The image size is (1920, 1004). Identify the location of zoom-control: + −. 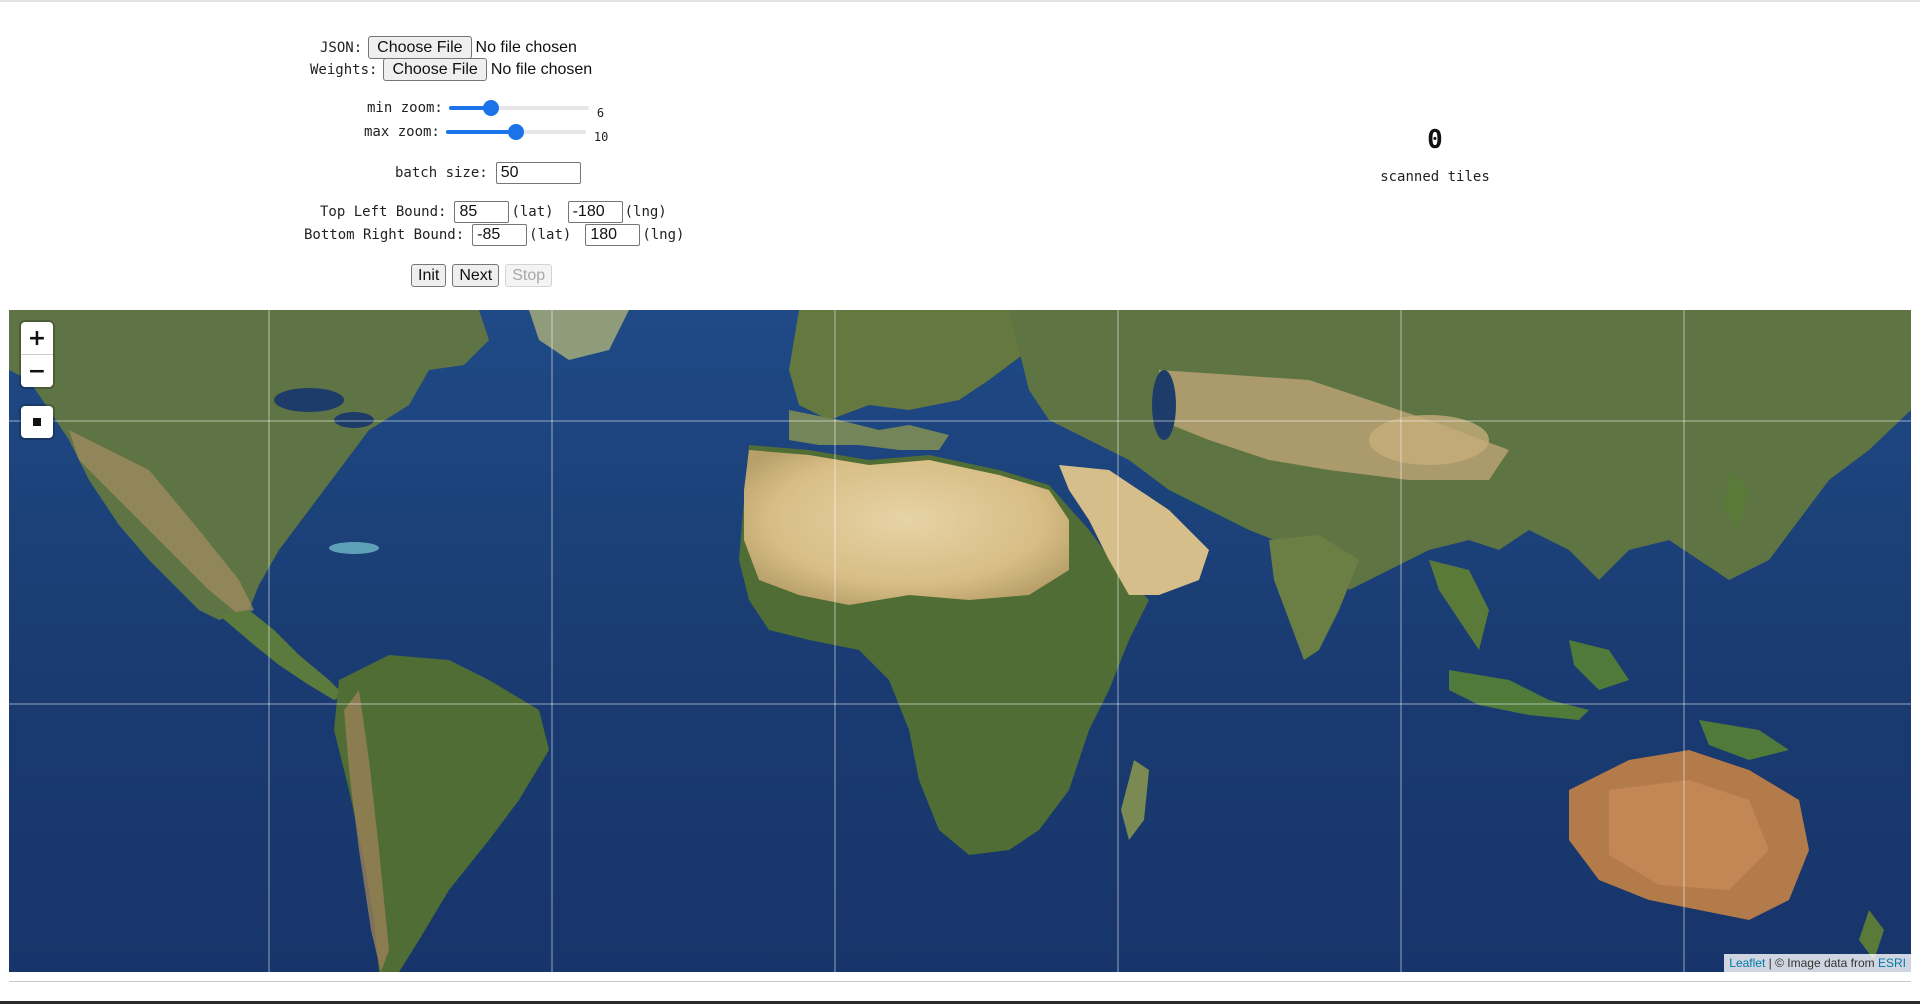
(37, 354).